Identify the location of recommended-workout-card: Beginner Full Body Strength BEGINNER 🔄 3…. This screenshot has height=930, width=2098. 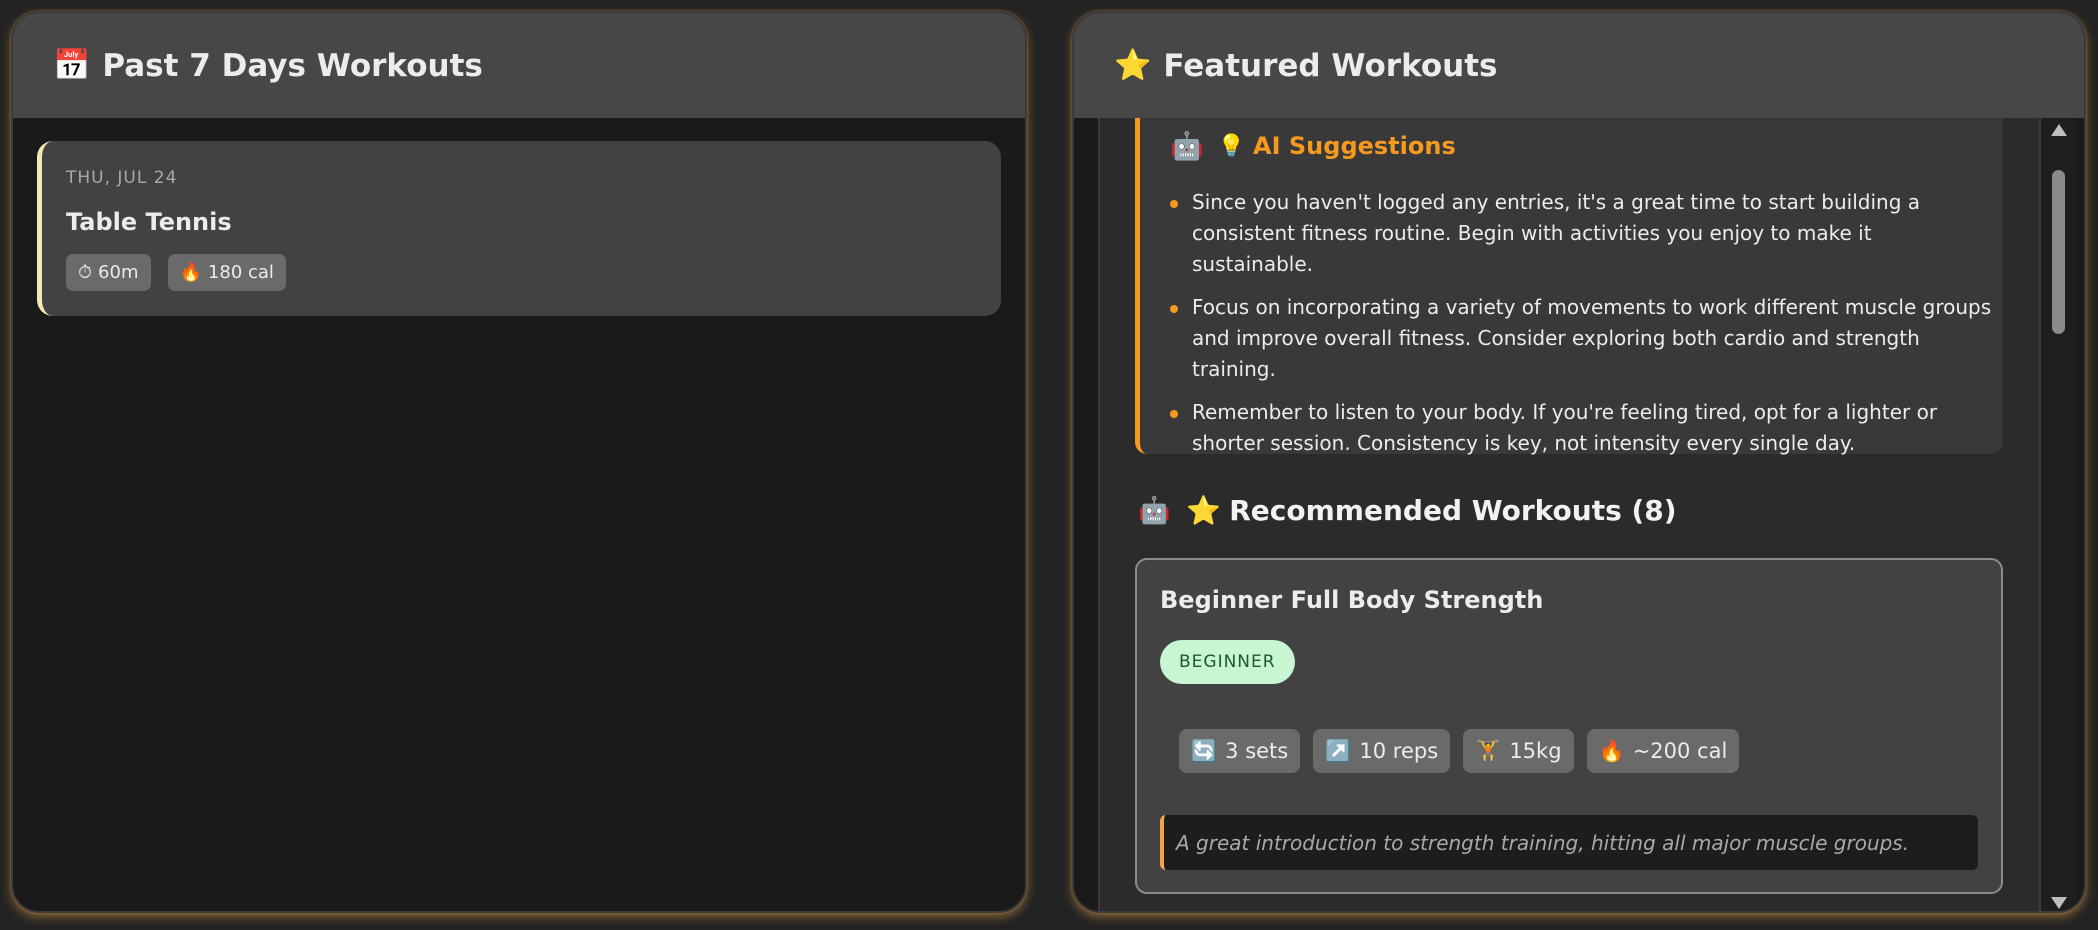
(1569, 726).